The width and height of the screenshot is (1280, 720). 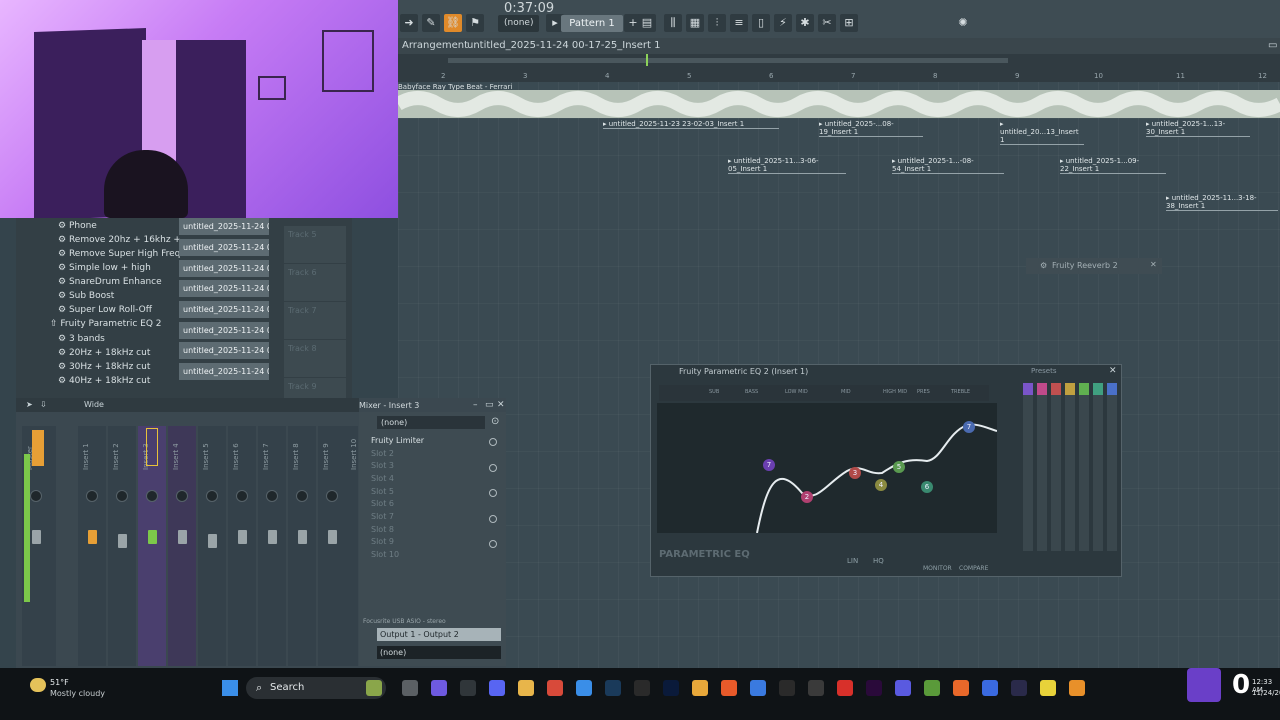 What do you see at coordinates (92, 546) in the screenshot?
I see `mixer-strip-insert-1: Insert 1` at bounding box center [92, 546].